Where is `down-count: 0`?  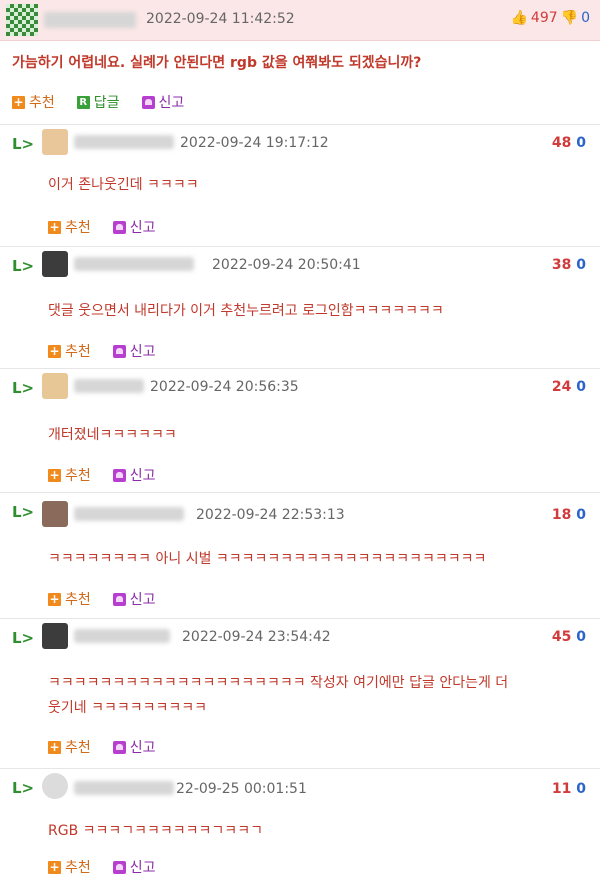
down-count: 0 is located at coordinates (585, 18).